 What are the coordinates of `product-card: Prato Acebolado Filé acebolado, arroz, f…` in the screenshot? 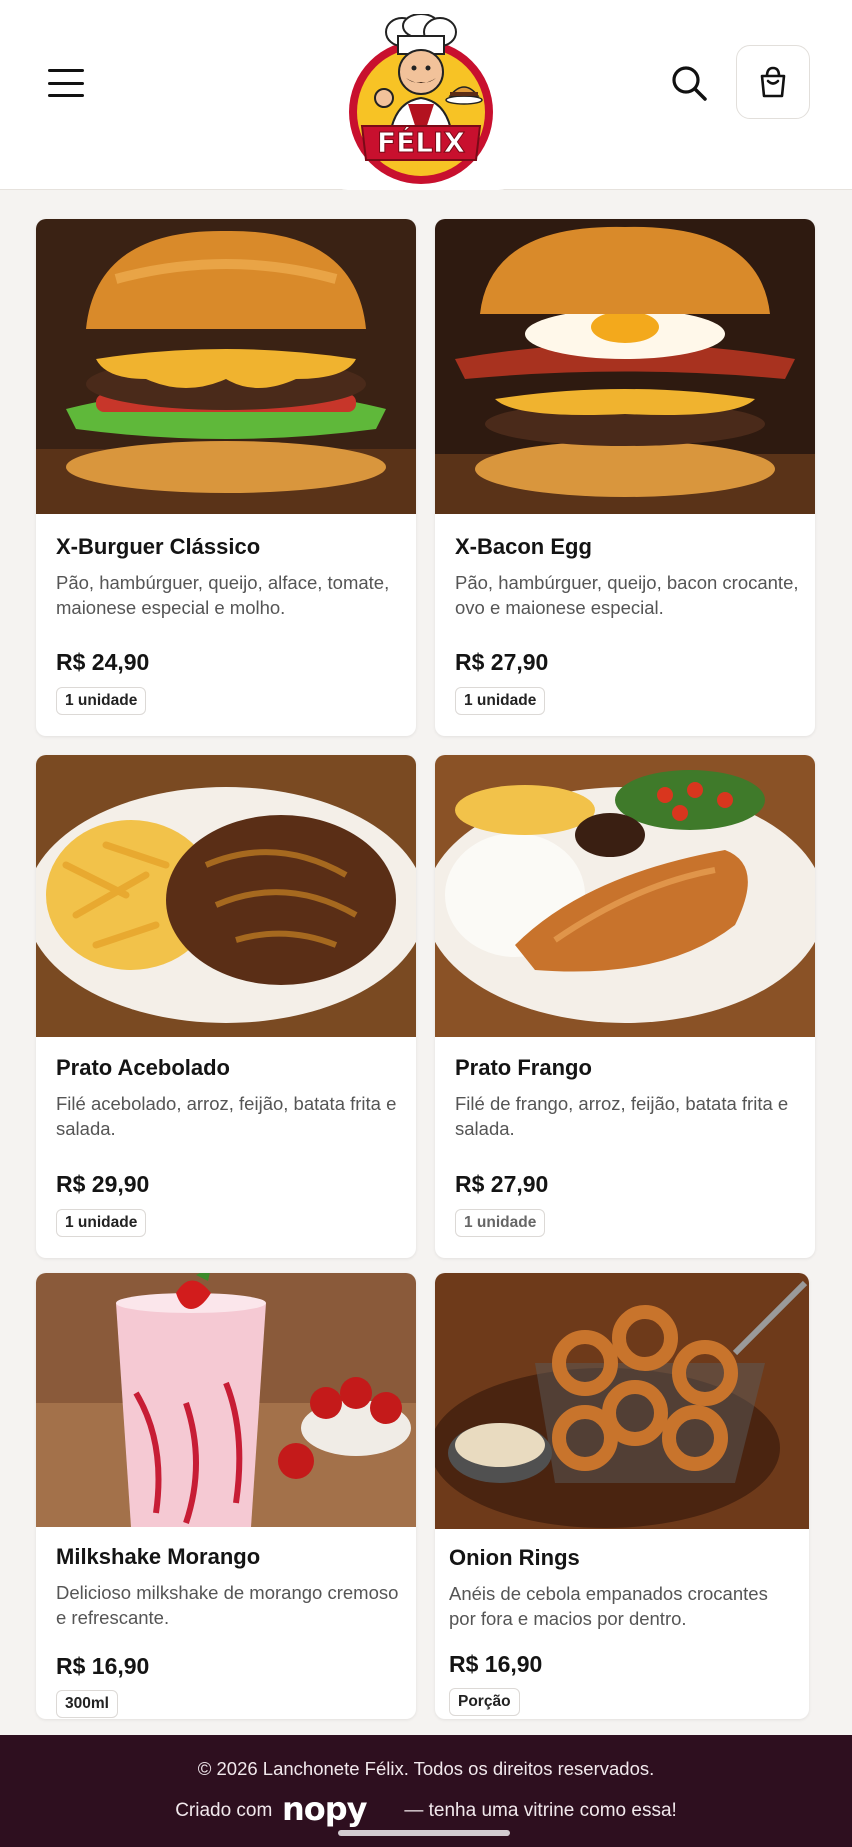 It's located at (226, 1006).